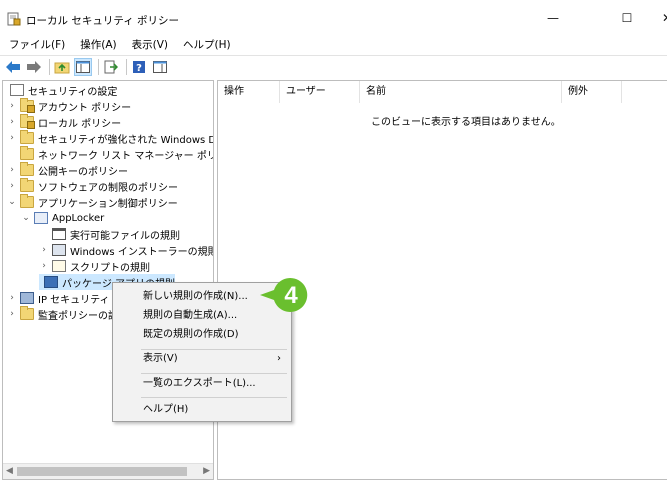 This screenshot has height=500, width=667. Describe the element at coordinates (659, 18) in the screenshot. I see `close-button: ✕` at that location.